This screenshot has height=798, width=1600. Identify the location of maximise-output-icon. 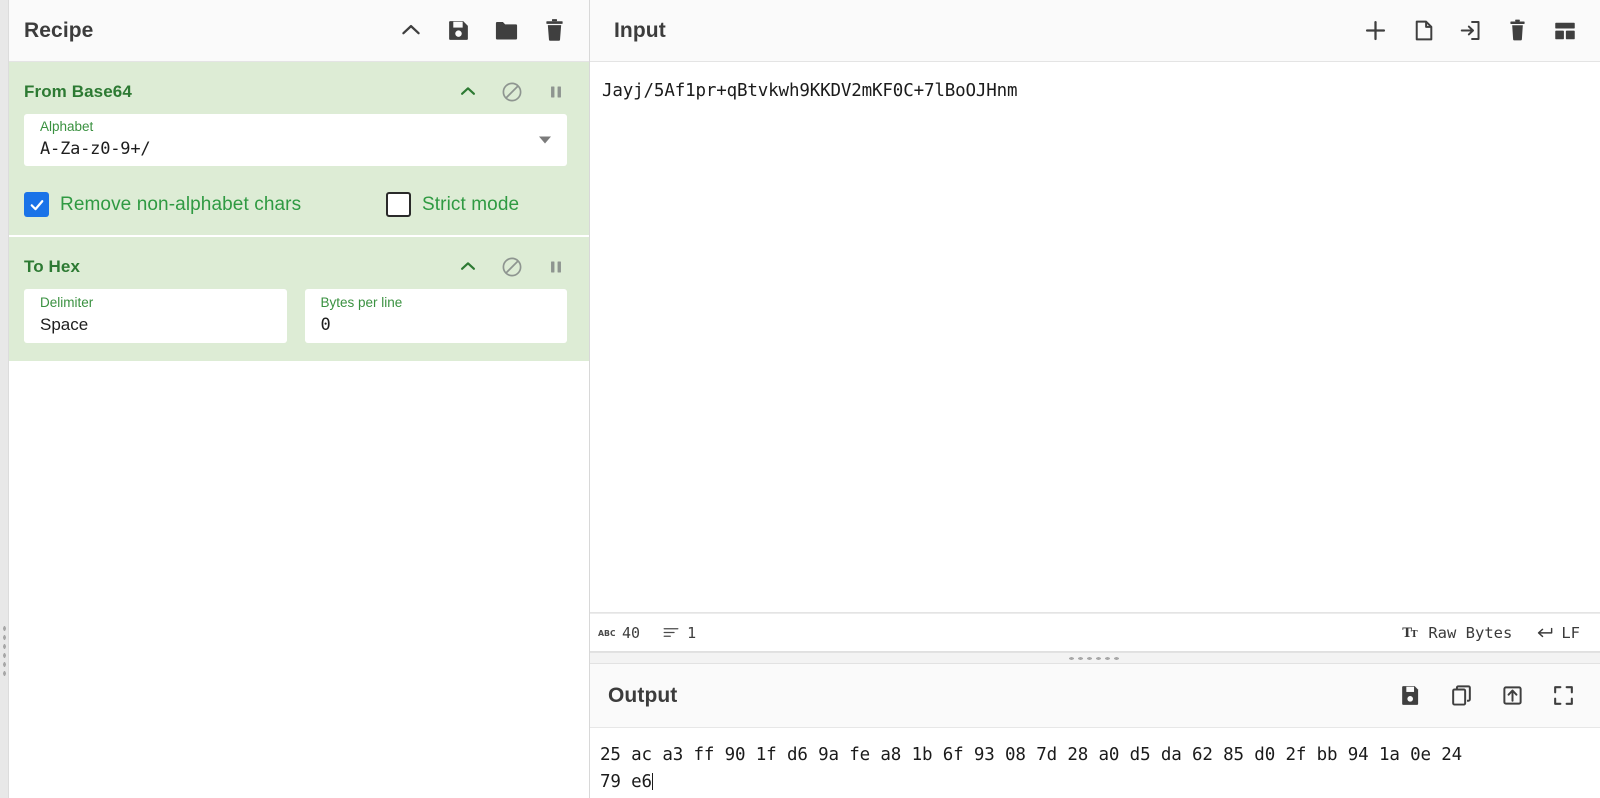
(1563, 695).